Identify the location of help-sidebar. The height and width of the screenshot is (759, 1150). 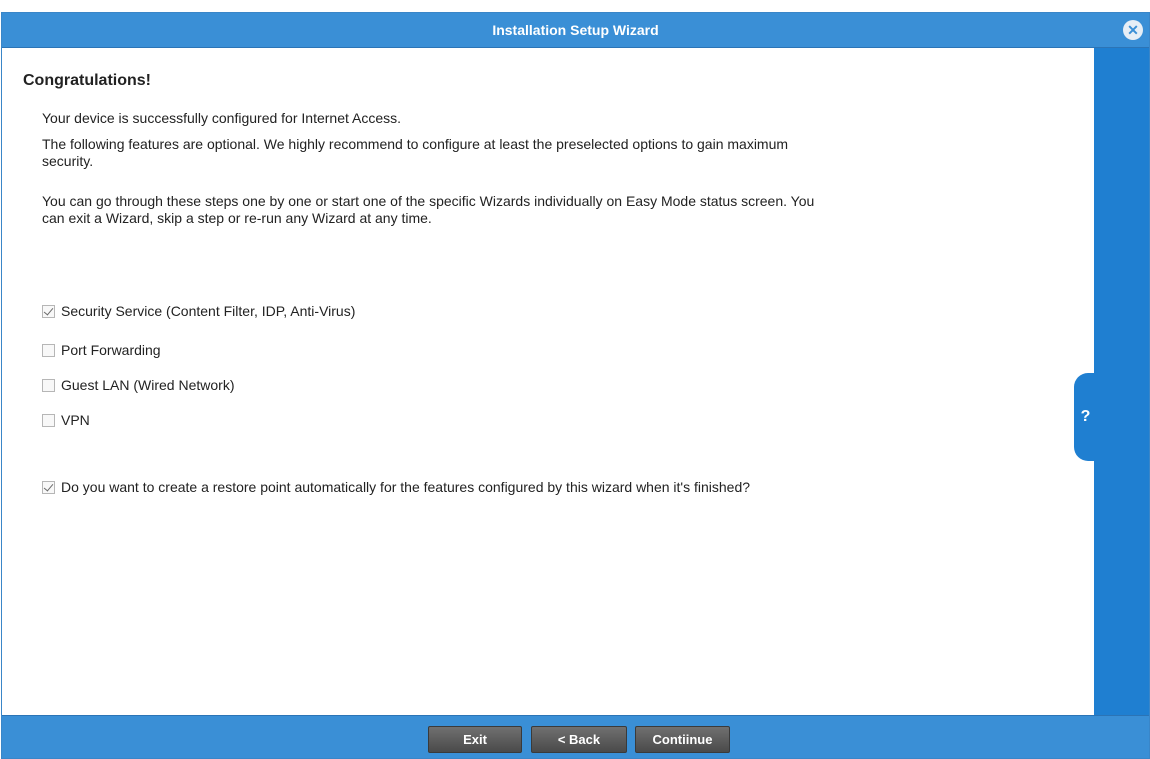
(1121, 382).